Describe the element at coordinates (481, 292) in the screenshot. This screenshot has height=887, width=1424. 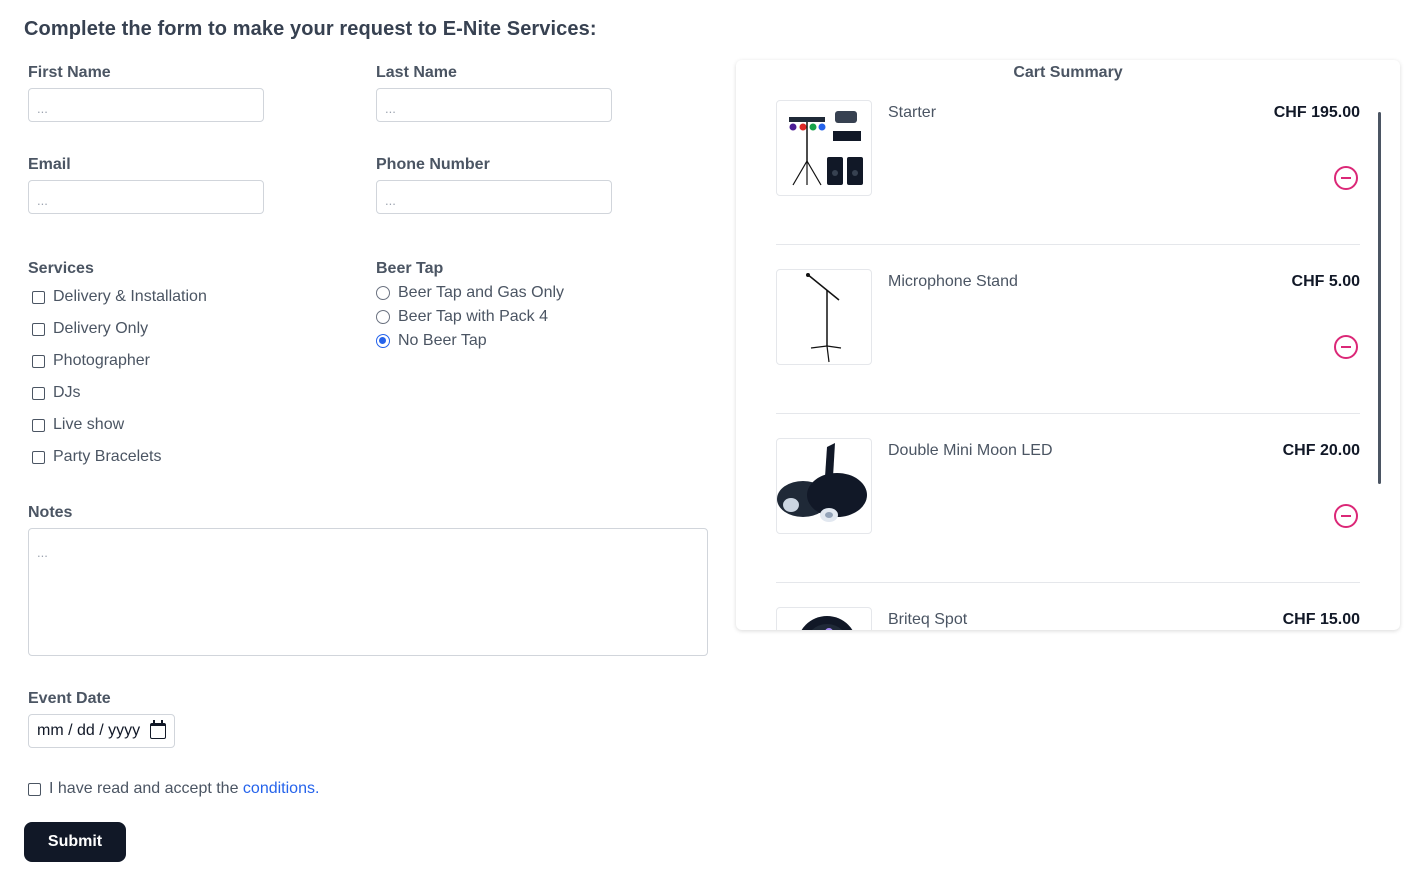
I see `beer-tap-option-label: Beer Tap and Gas Only` at that location.